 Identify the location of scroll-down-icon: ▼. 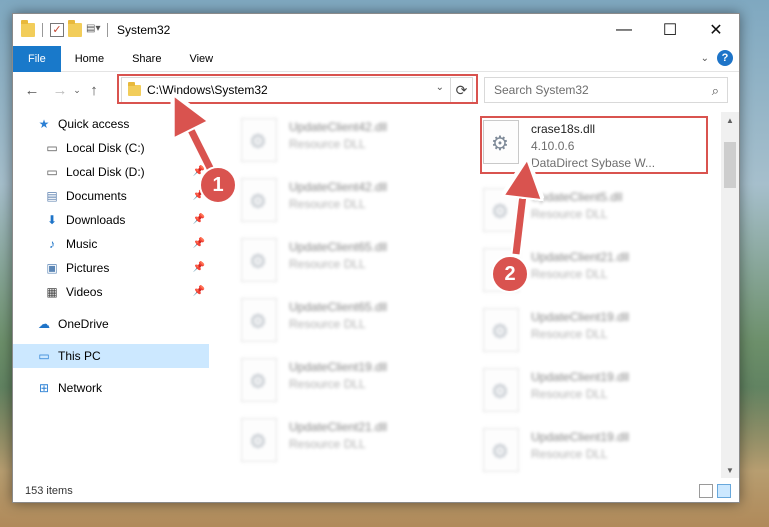
(730, 470).